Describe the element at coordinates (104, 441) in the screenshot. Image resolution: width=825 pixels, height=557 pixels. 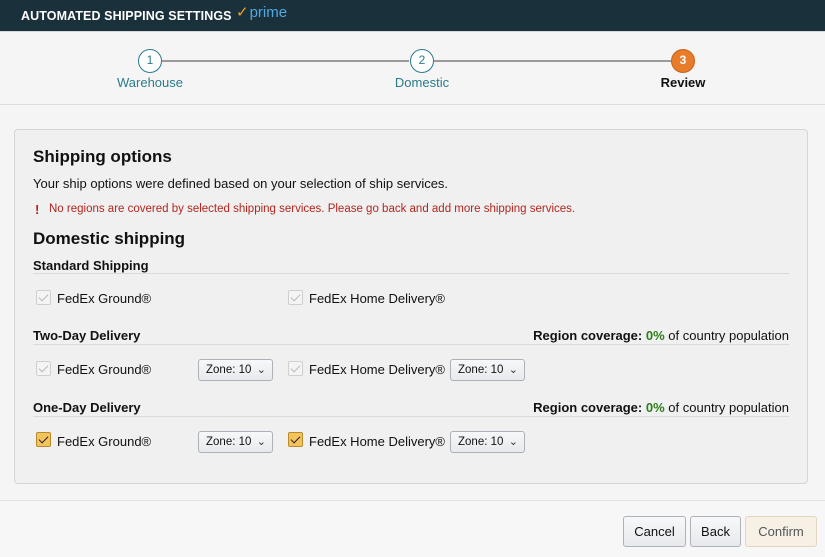
I see `one-day-fedex-ground-label: FedEx Ground®` at that location.